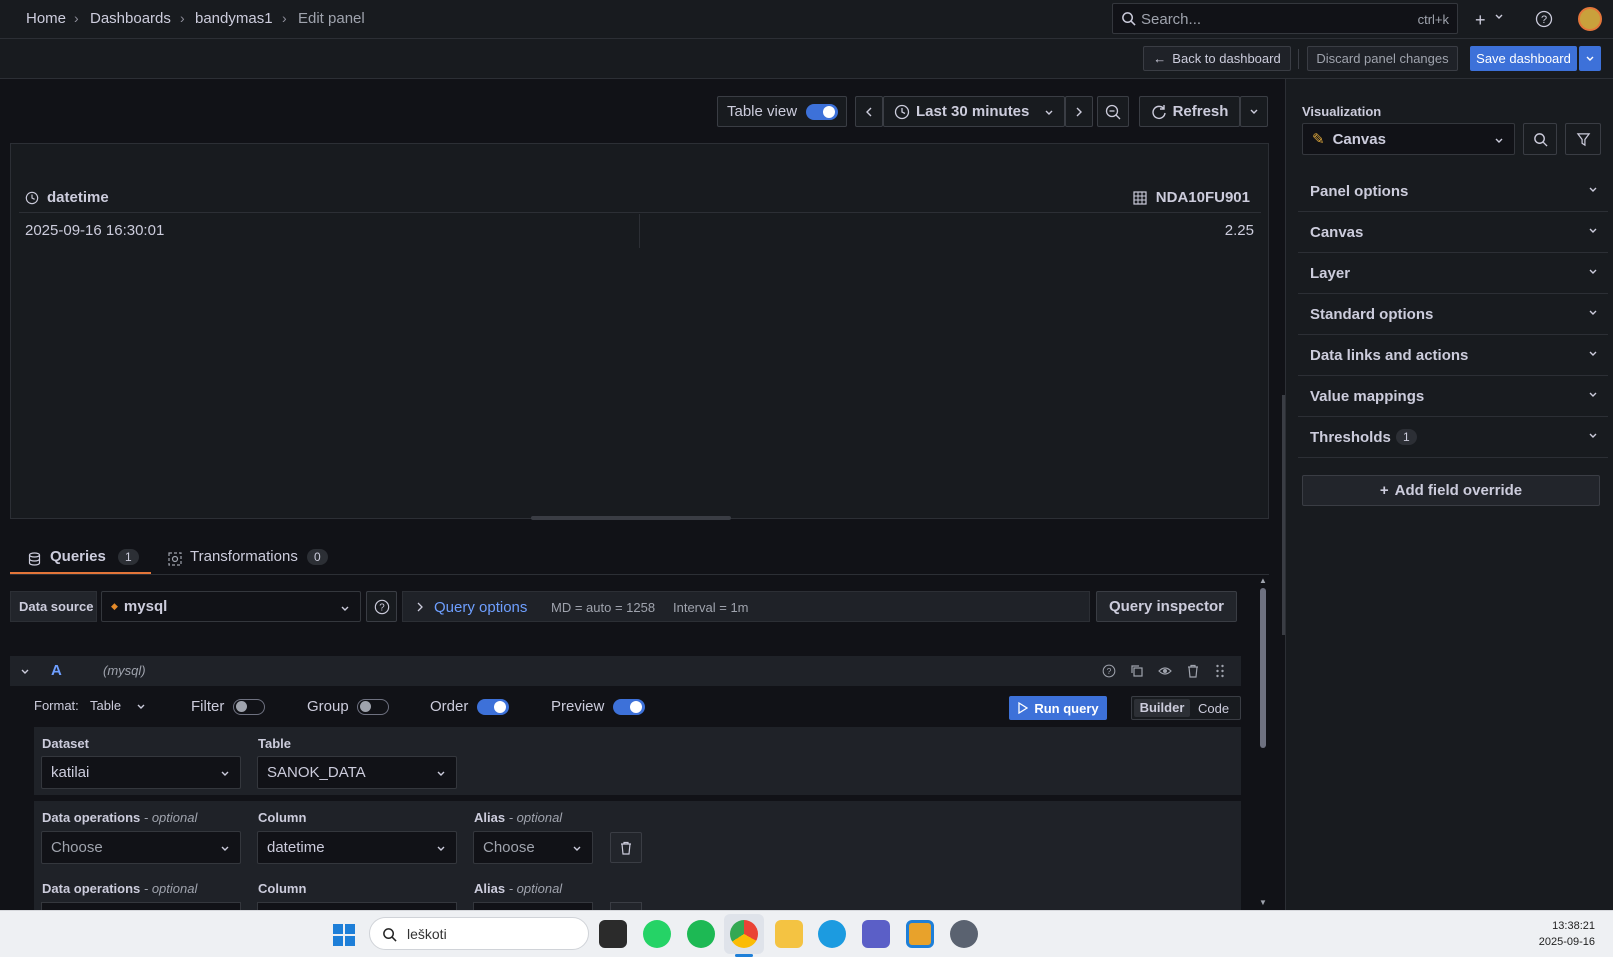  Describe the element at coordinates (964, 934) in the screenshot. I see `settings-gear-icon` at that location.